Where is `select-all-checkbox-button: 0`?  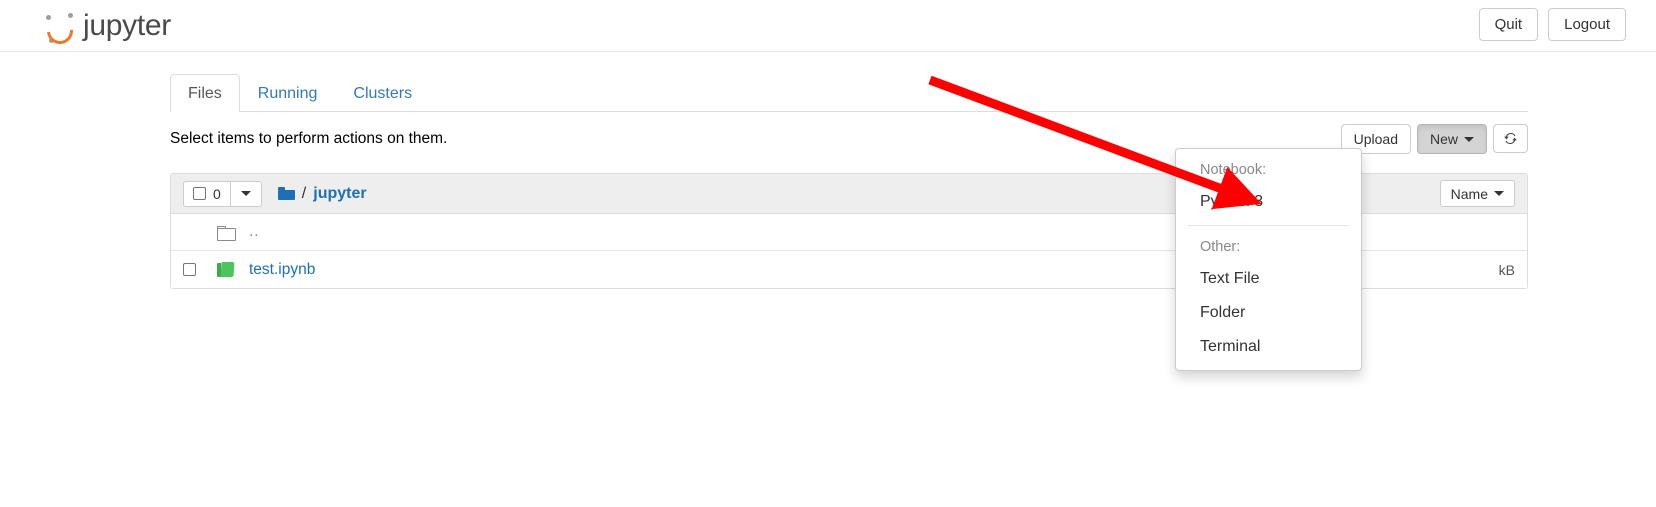
select-all-checkbox-button: 0 is located at coordinates (206, 193).